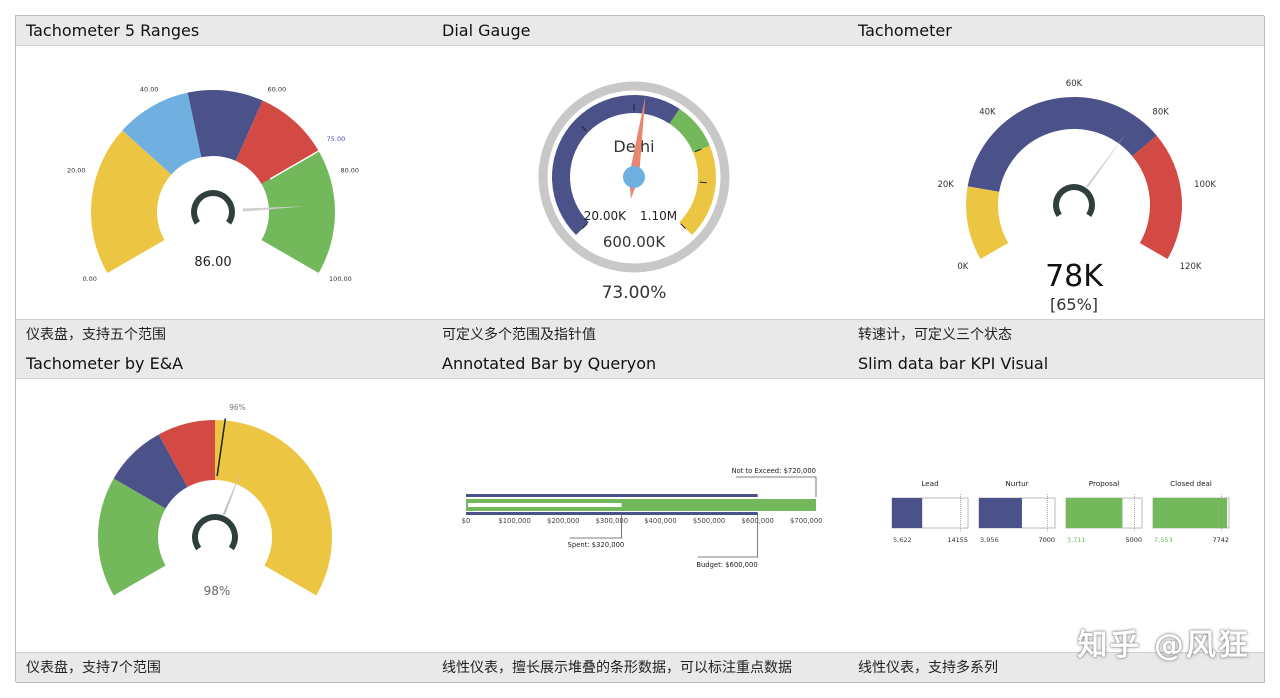  Describe the element at coordinates (1160, 113) in the screenshot. I see `gauge-tick-label: 80K` at that location.